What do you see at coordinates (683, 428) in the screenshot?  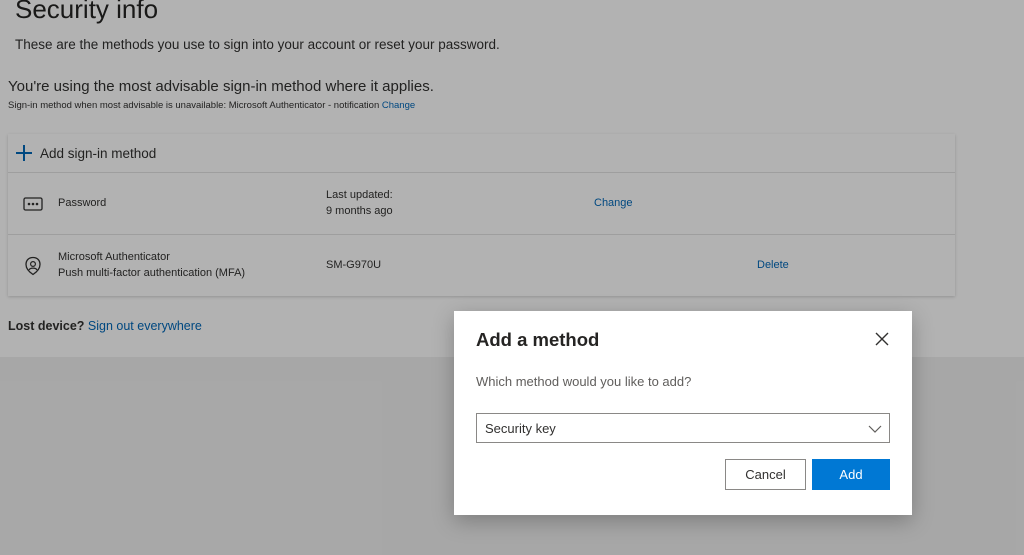 I see `method-select: Security key` at bounding box center [683, 428].